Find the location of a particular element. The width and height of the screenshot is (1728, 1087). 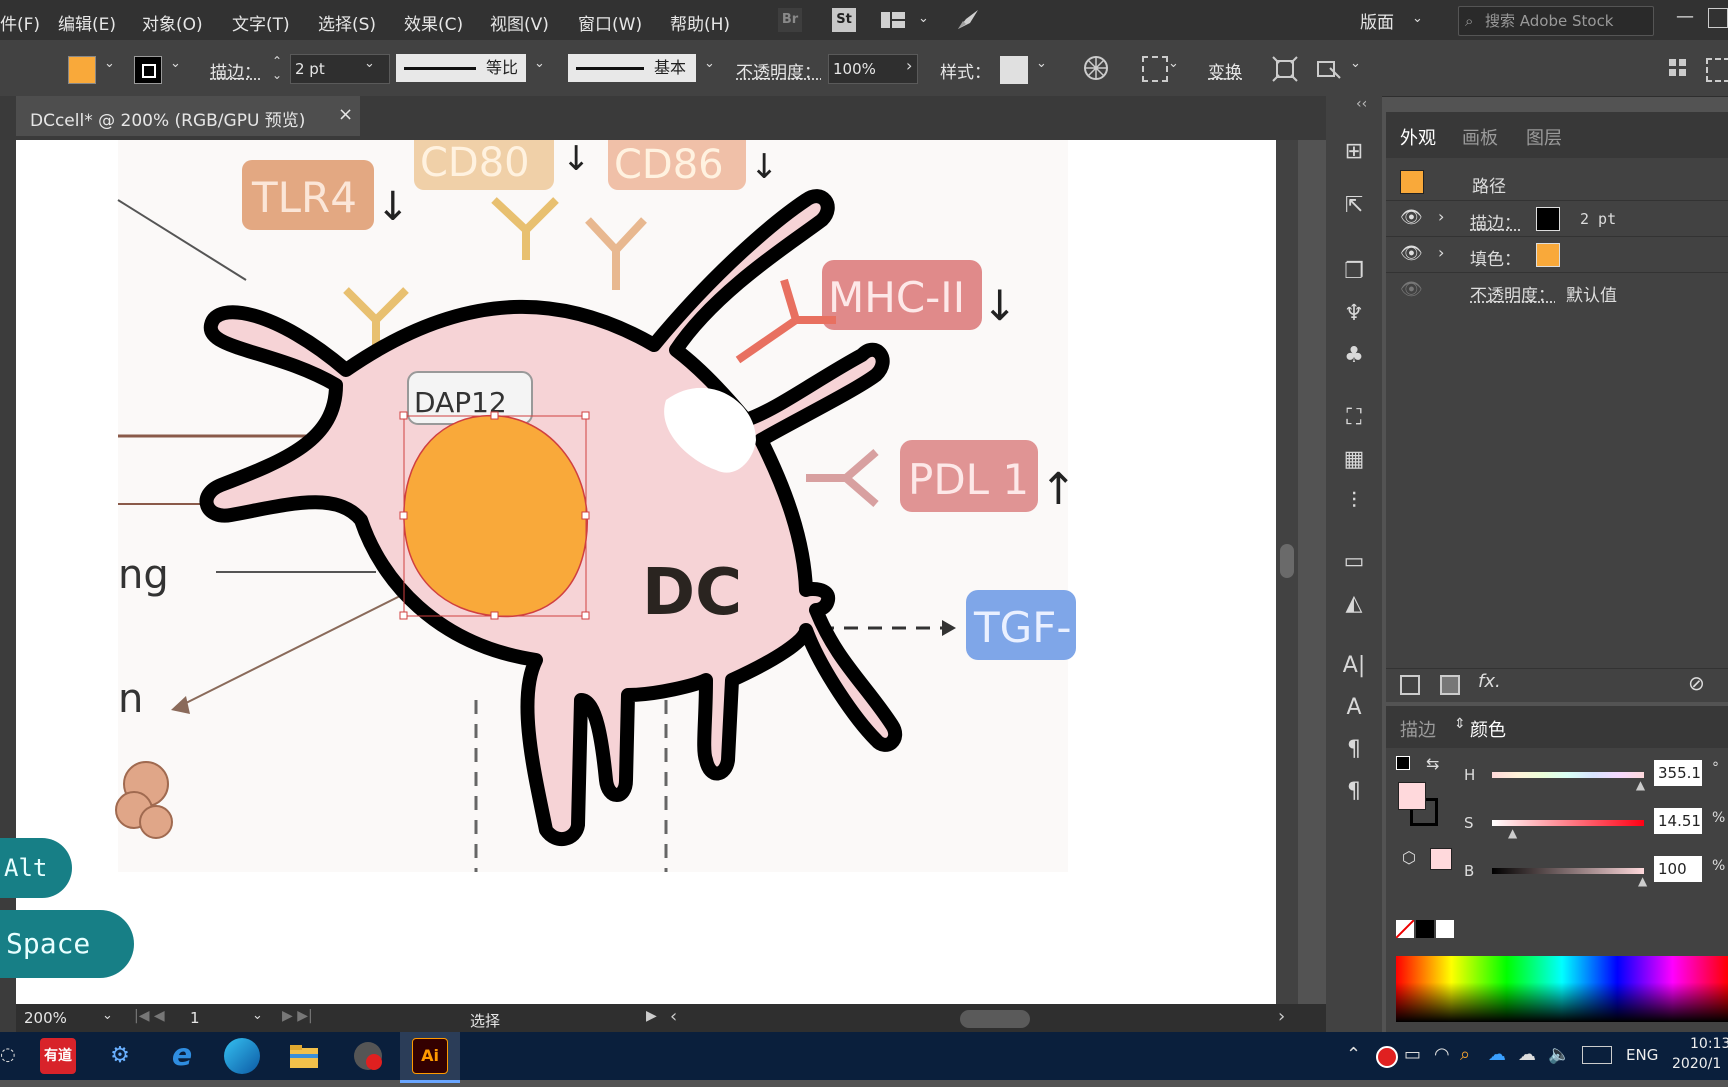

none-color-swatch is located at coordinates (1405, 929).